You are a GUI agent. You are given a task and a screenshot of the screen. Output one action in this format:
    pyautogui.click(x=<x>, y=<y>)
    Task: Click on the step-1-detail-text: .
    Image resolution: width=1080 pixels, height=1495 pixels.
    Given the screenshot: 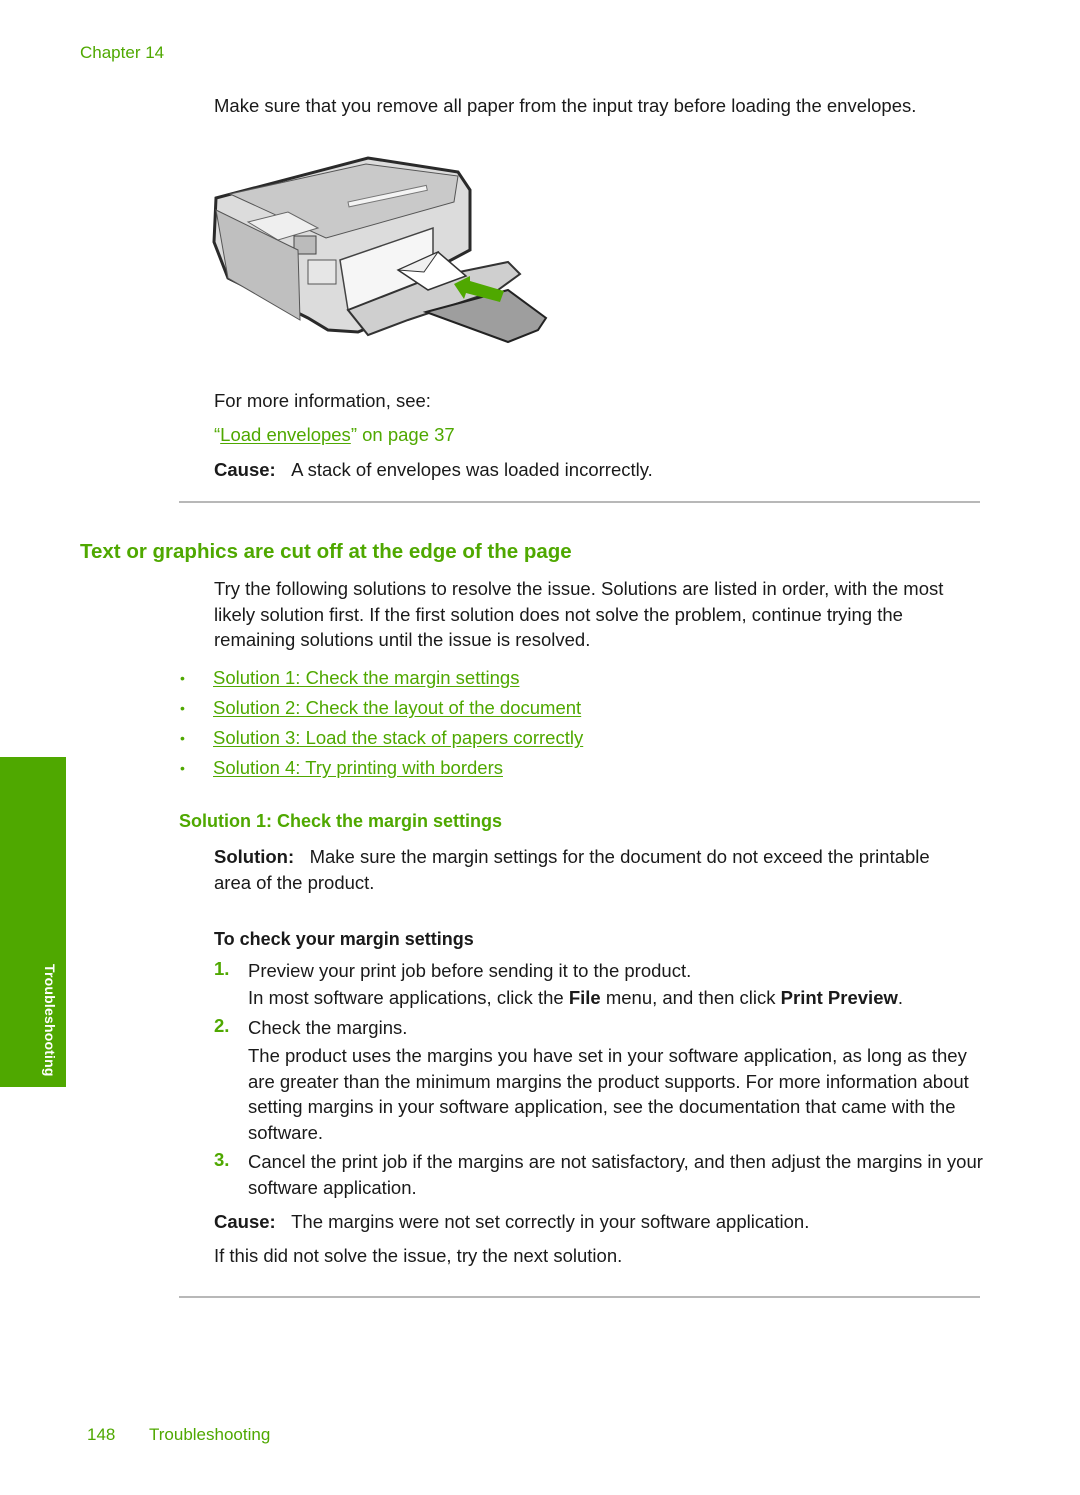 What is the action you would take?
    pyautogui.click(x=900, y=997)
    